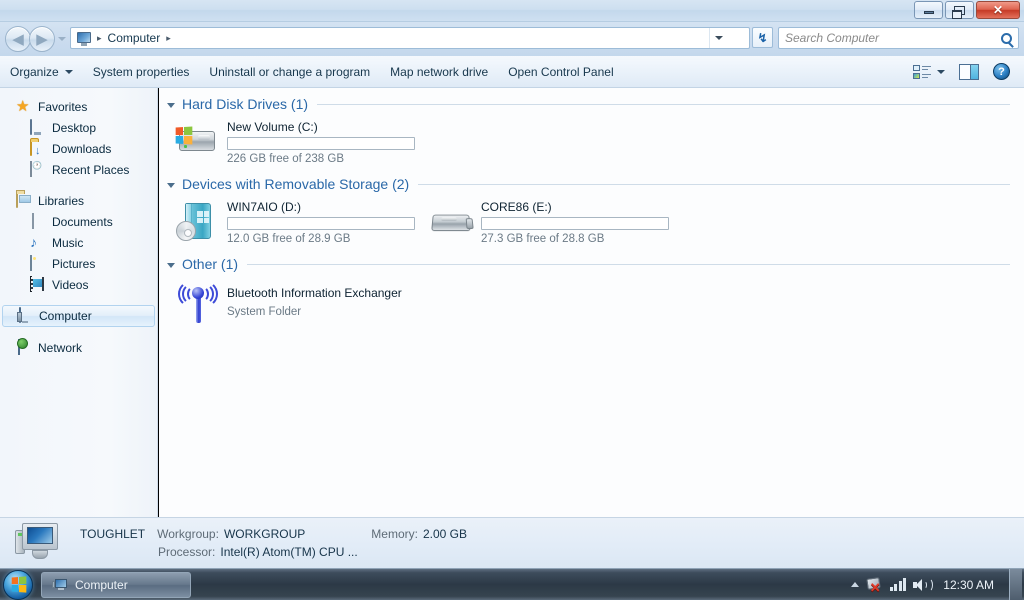  Describe the element at coordinates (854, 584) in the screenshot. I see `show-hidden-icons-arrow` at that location.